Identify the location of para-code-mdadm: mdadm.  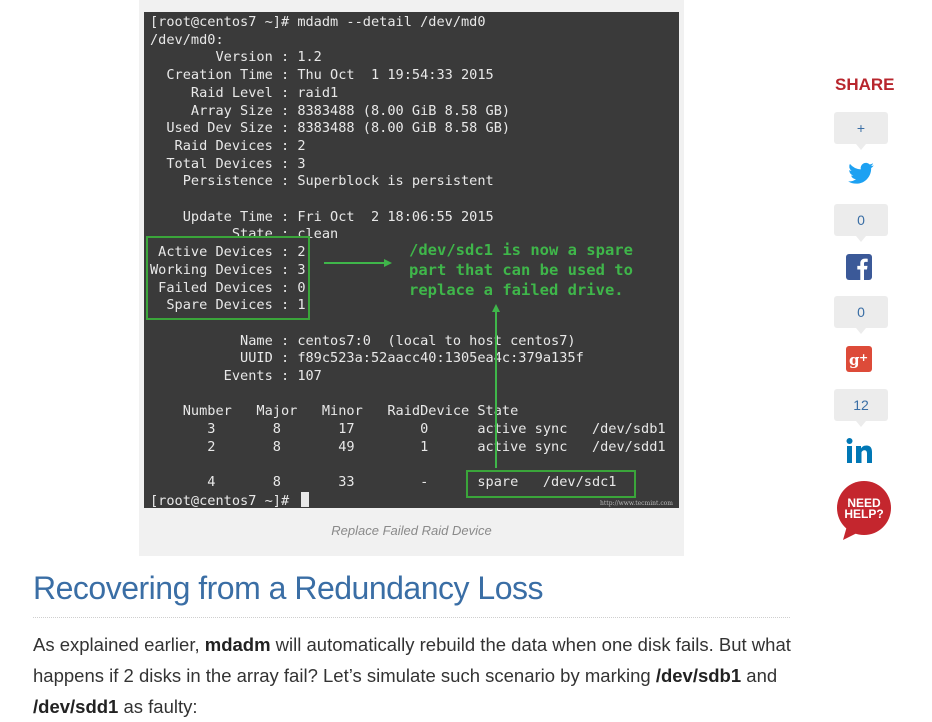
(237, 644).